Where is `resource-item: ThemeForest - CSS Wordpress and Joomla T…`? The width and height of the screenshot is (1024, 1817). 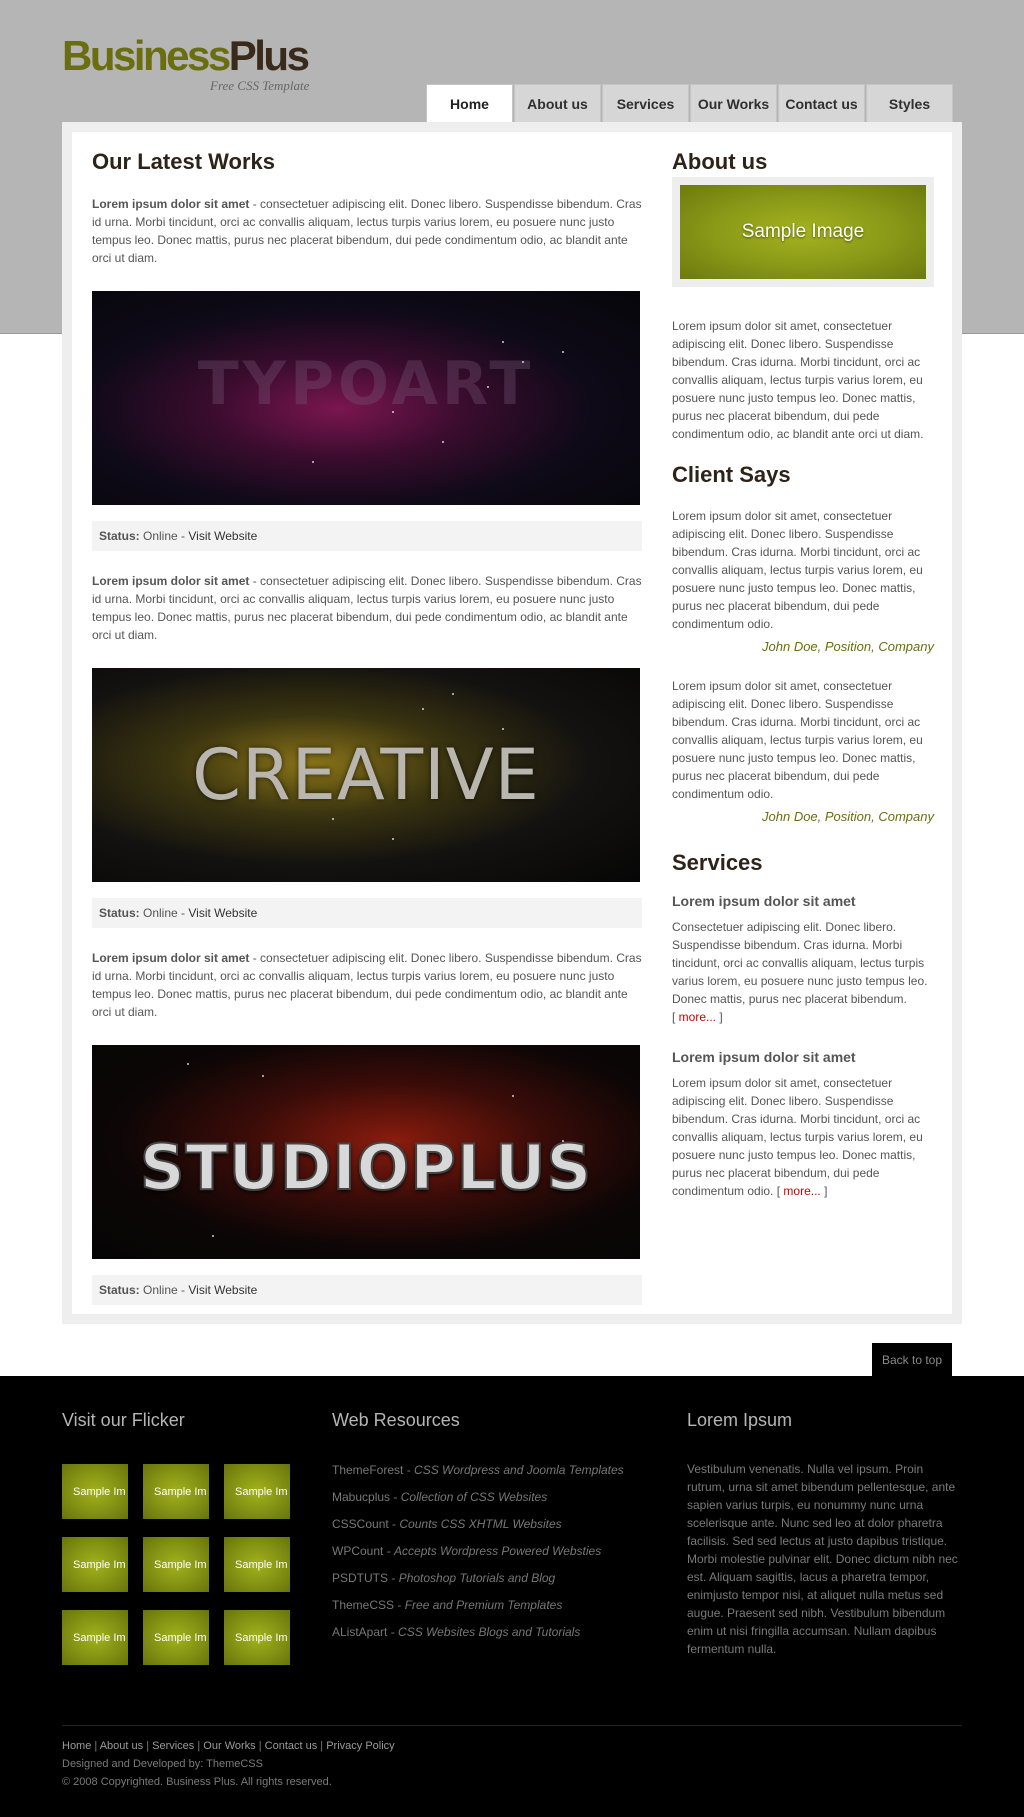
resource-item: ThemeForest - CSS Wordpress and Joomla T… is located at coordinates (492, 1470).